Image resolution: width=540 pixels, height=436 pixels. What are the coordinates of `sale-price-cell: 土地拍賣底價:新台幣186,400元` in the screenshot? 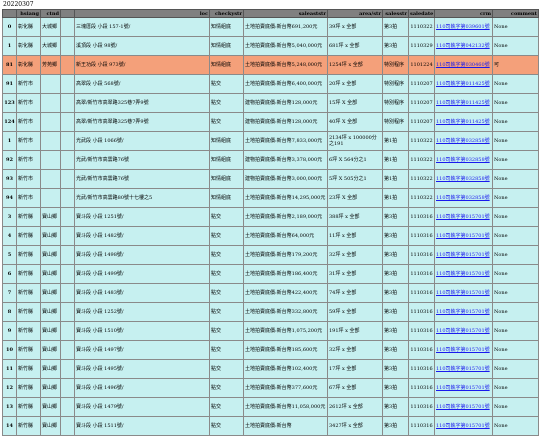 It's located at (285, 274).